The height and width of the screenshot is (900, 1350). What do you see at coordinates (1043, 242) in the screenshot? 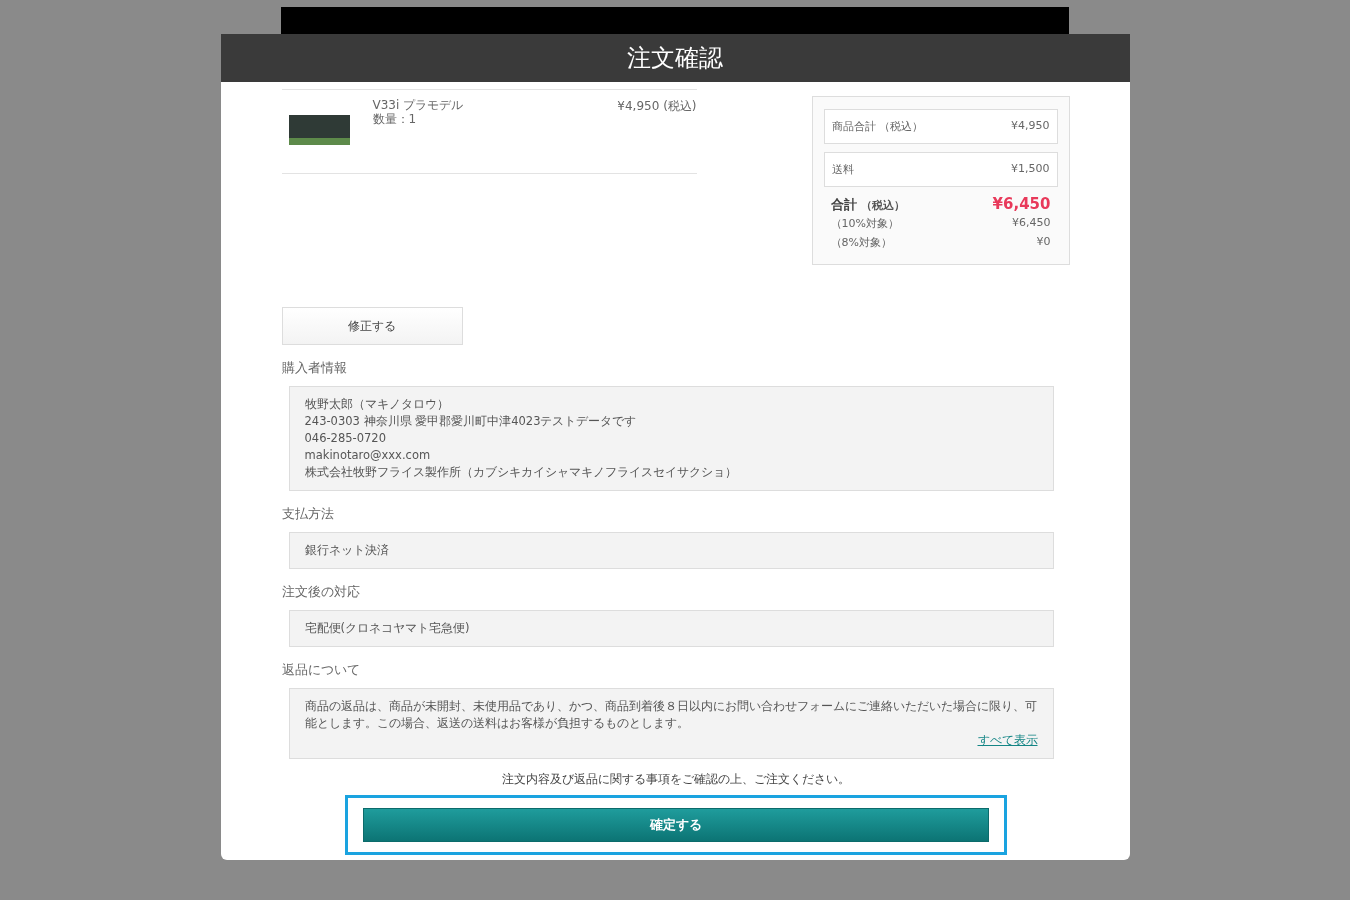
I see `tax-value: ¥0` at bounding box center [1043, 242].